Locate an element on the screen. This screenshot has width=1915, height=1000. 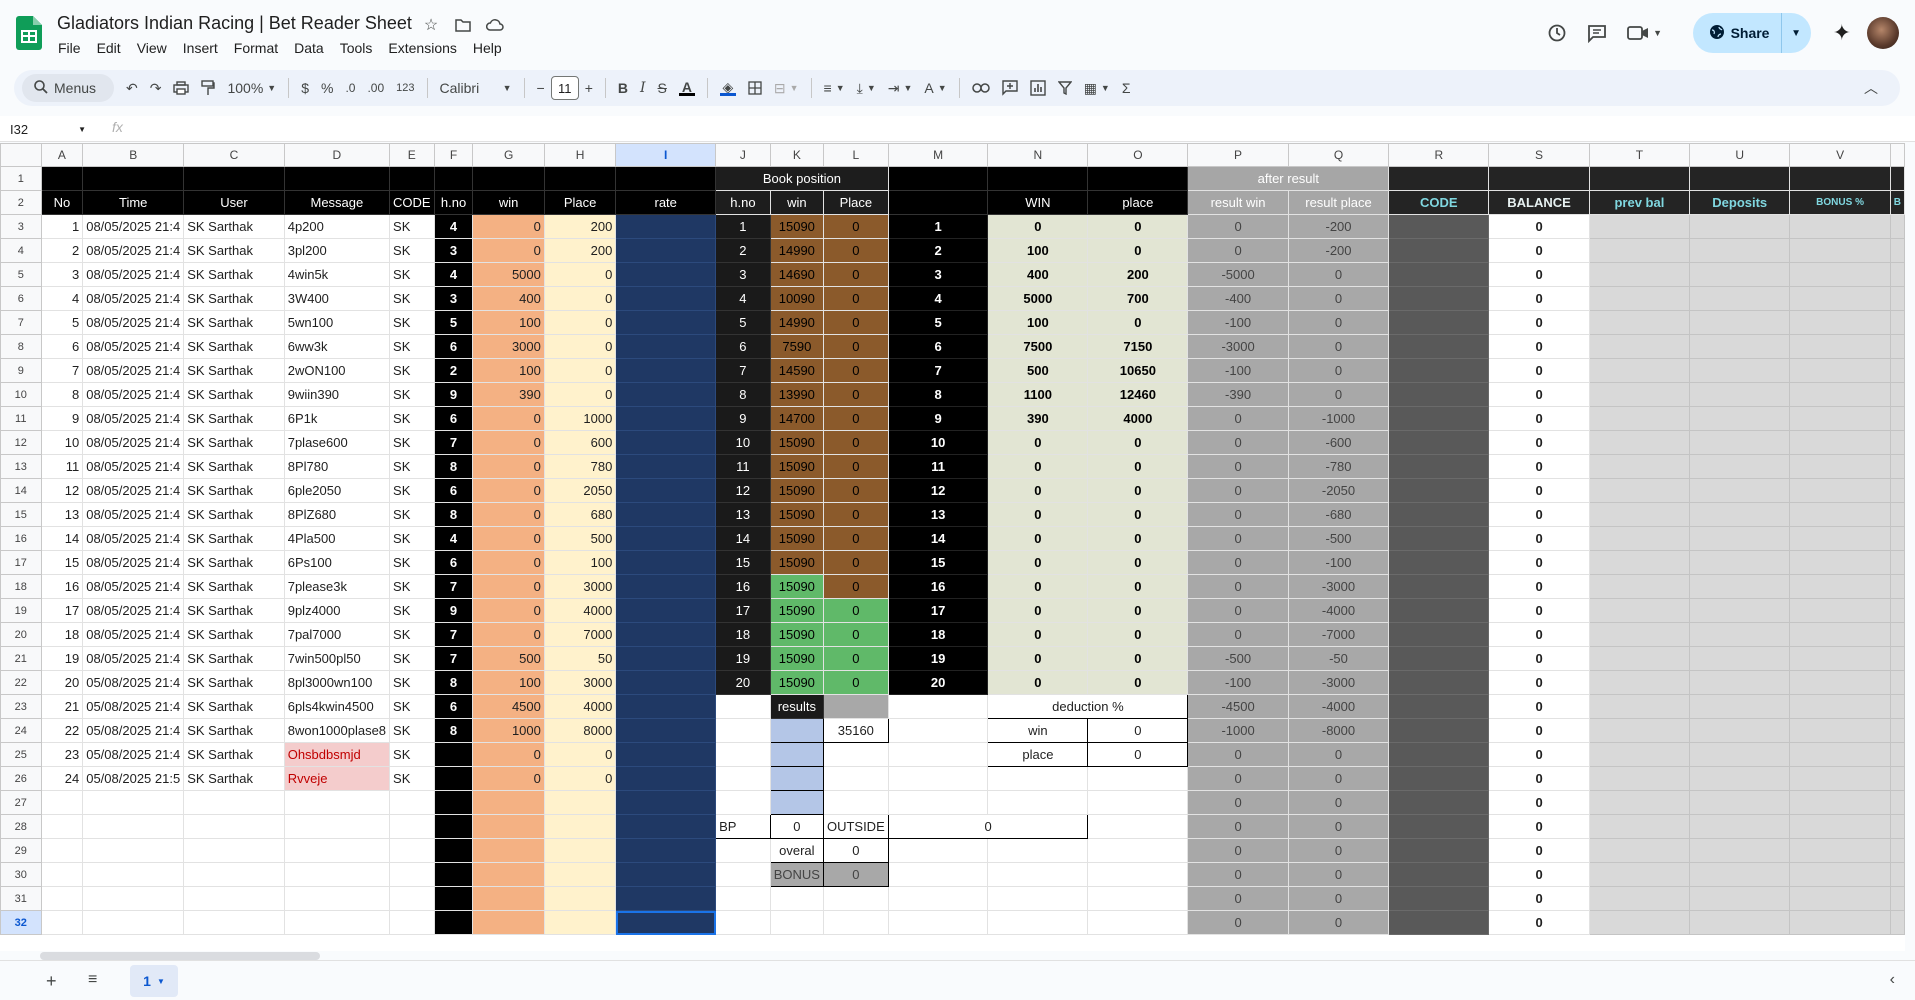
row-header: 14 is located at coordinates (21, 490).